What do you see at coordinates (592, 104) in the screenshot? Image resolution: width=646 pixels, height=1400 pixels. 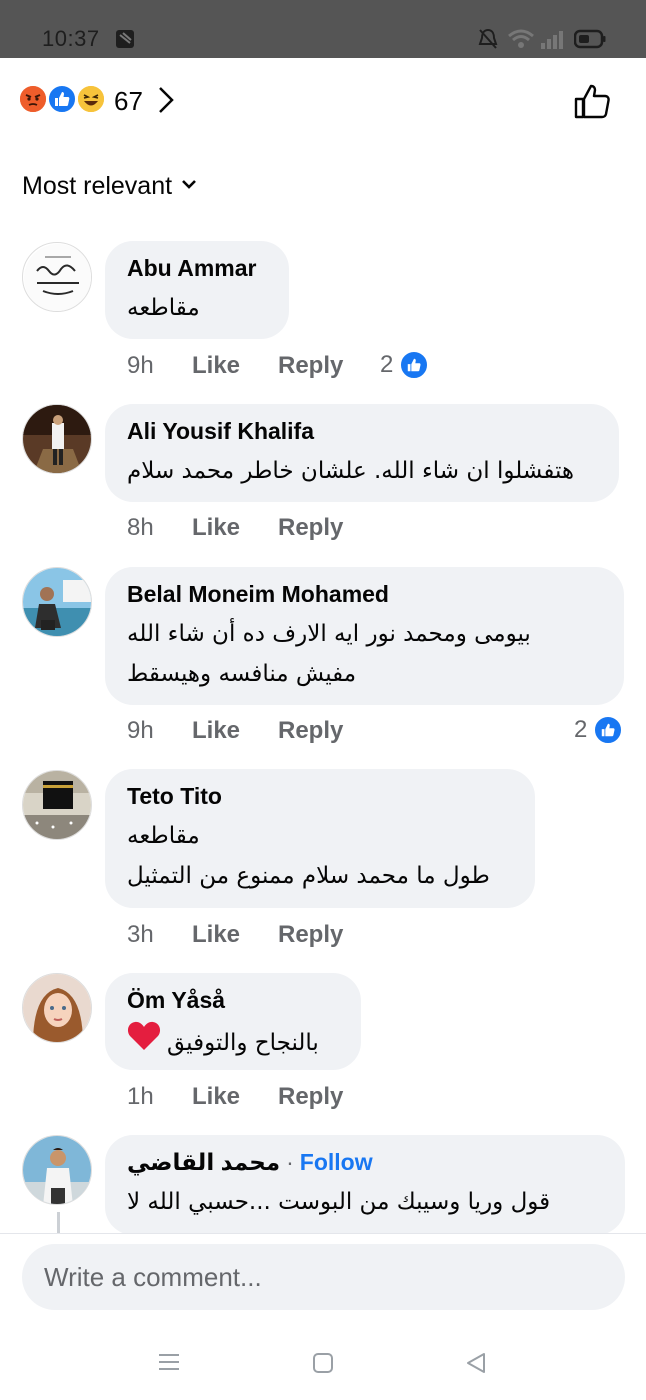 I see `like-outline-icon` at bounding box center [592, 104].